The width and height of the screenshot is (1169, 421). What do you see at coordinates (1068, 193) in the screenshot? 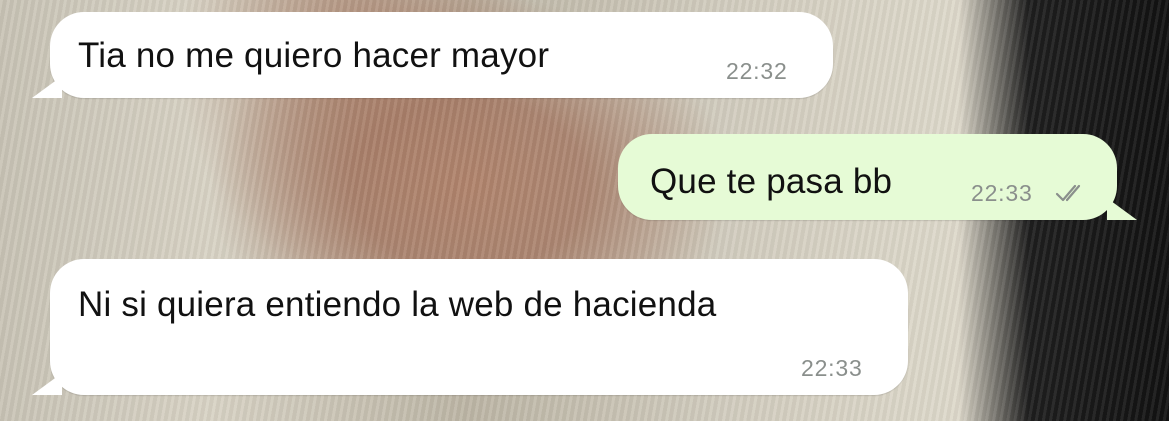
I see `double-check-icon` at bounding box center [1068, 193].